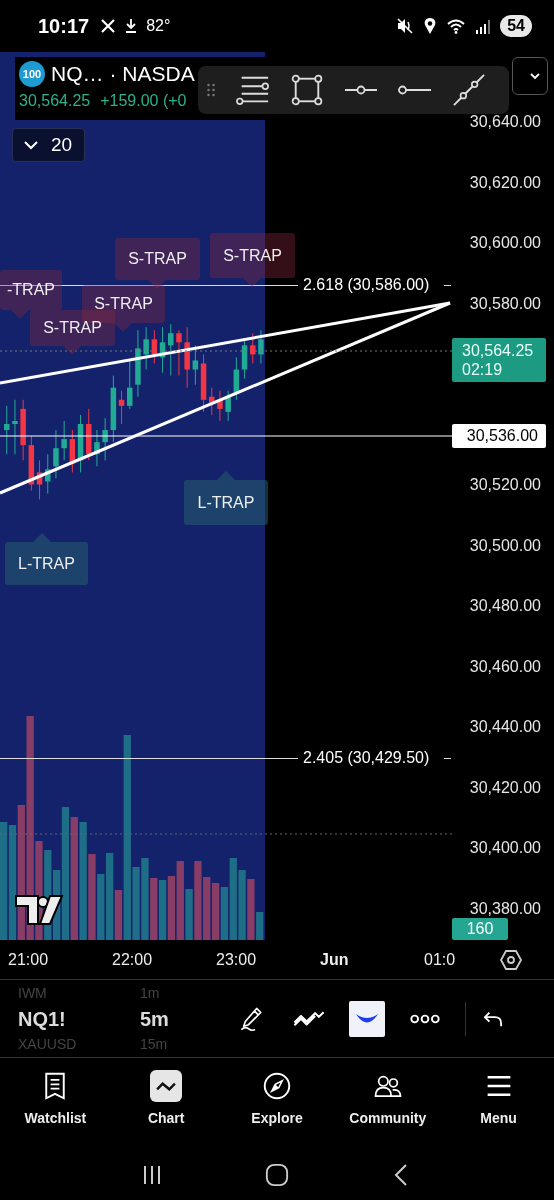  Describe the element at coordinates (425, 1018) in the screenshot. I see `more-icon` at that location.